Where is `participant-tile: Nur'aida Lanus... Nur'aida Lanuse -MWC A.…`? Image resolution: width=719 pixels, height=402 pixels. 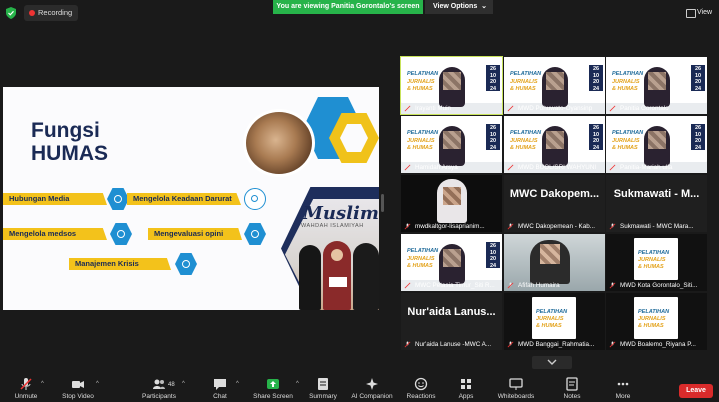 participant-tile: Nur'aida Lanus... Nur'aida Lanuse -MWC A.… is located at coordinates (451, 321).